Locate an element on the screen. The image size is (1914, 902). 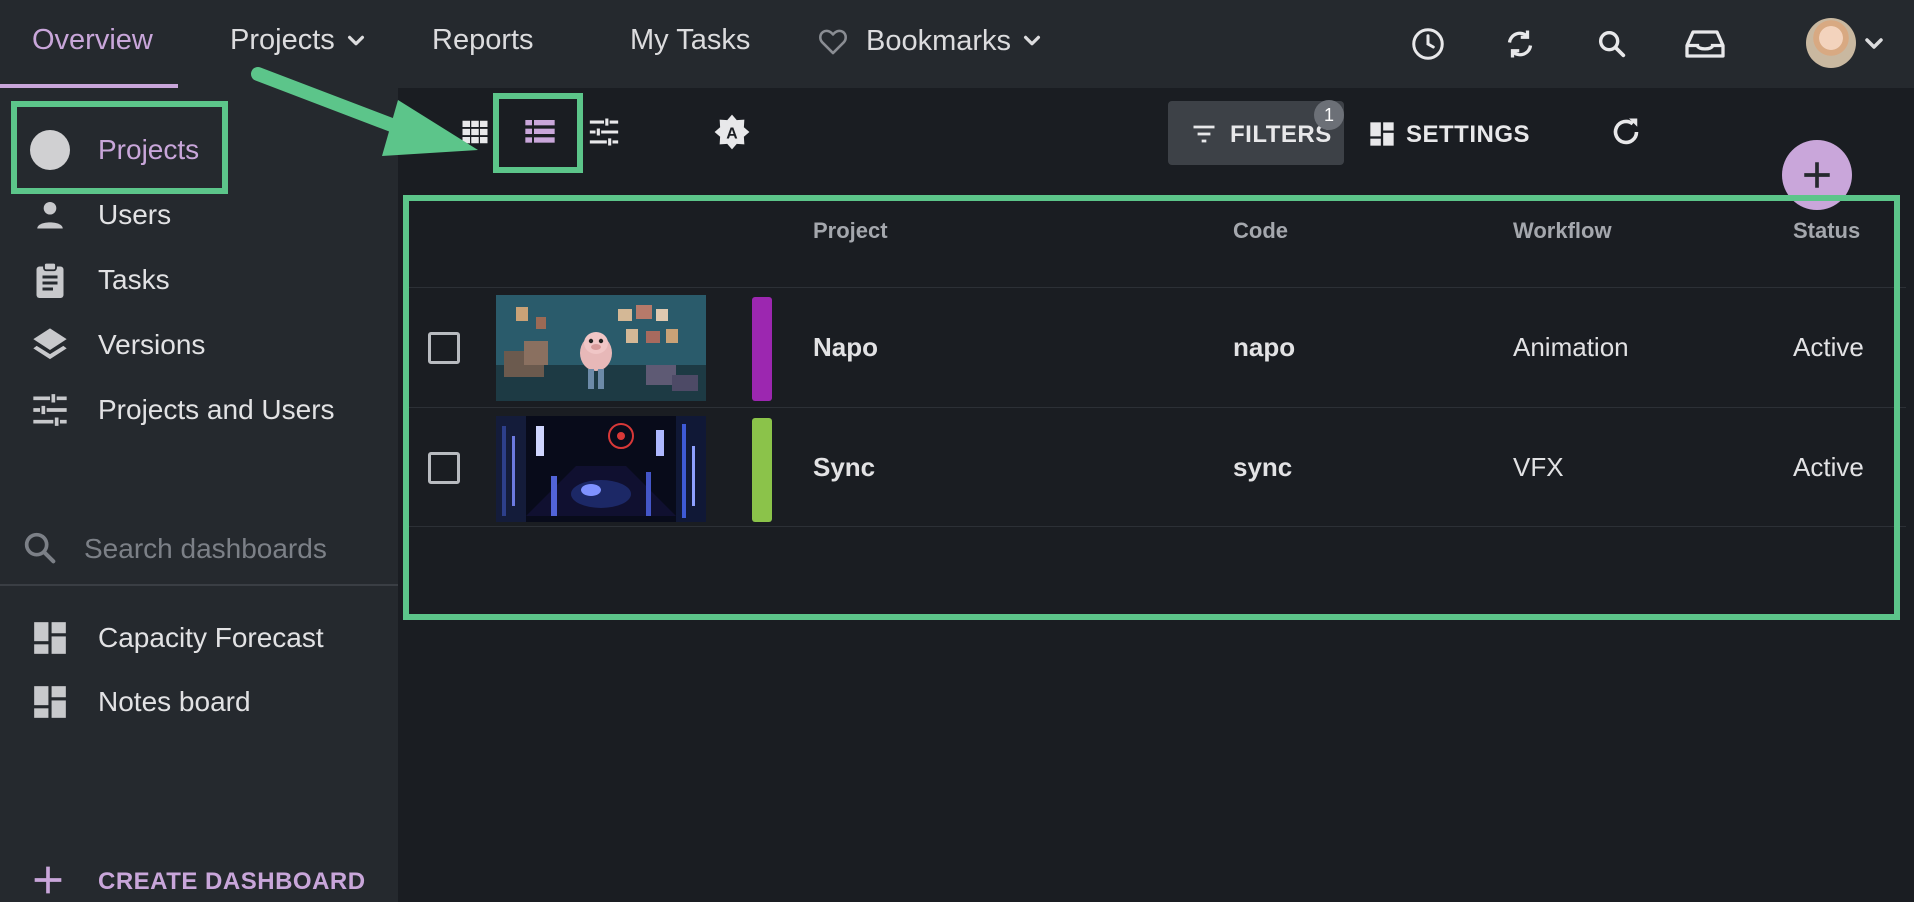
dashboard-item-notes-board: Notes board is located at coordinates (199, 702).